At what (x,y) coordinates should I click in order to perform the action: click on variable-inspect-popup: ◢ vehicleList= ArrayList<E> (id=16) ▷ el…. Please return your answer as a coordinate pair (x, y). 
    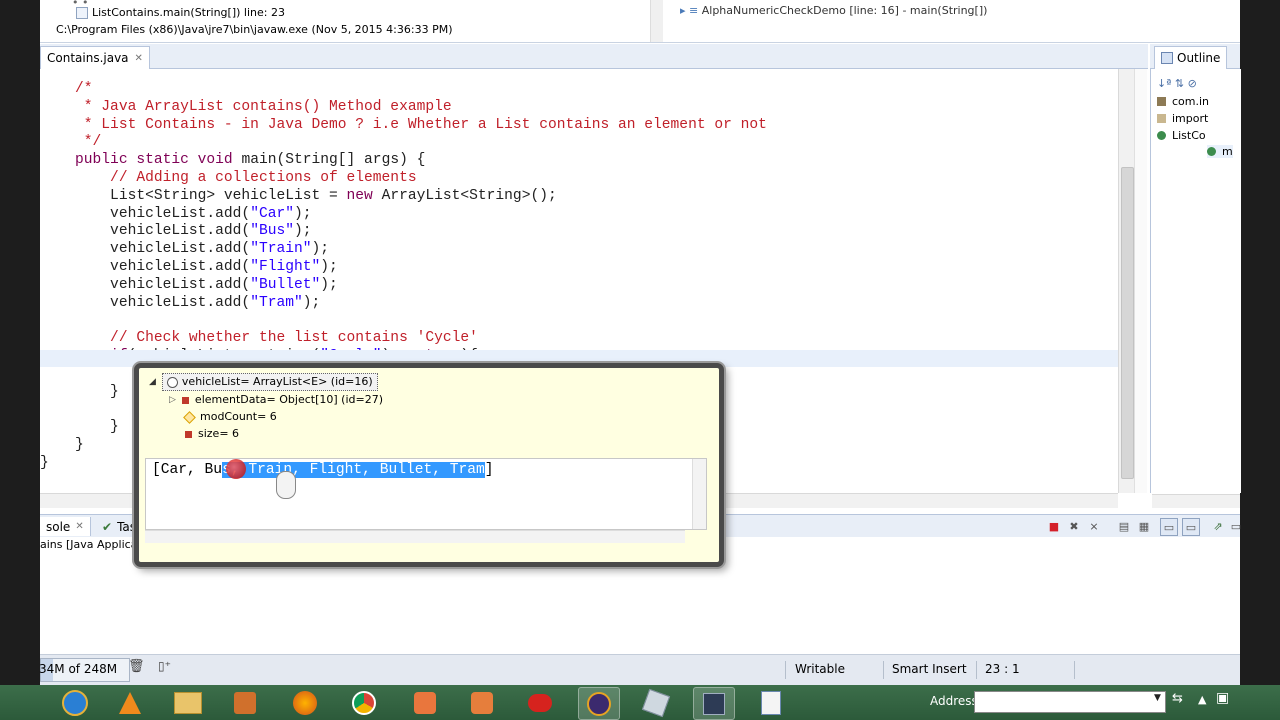
    Looking at the image, I should click on (429, 465).